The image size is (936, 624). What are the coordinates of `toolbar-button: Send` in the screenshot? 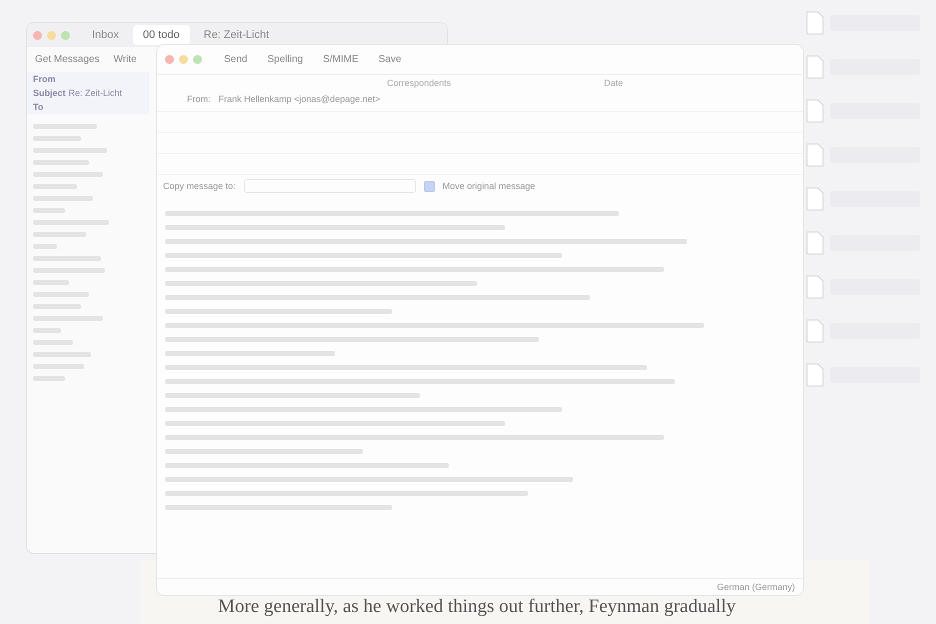 It's located at (236, 59).